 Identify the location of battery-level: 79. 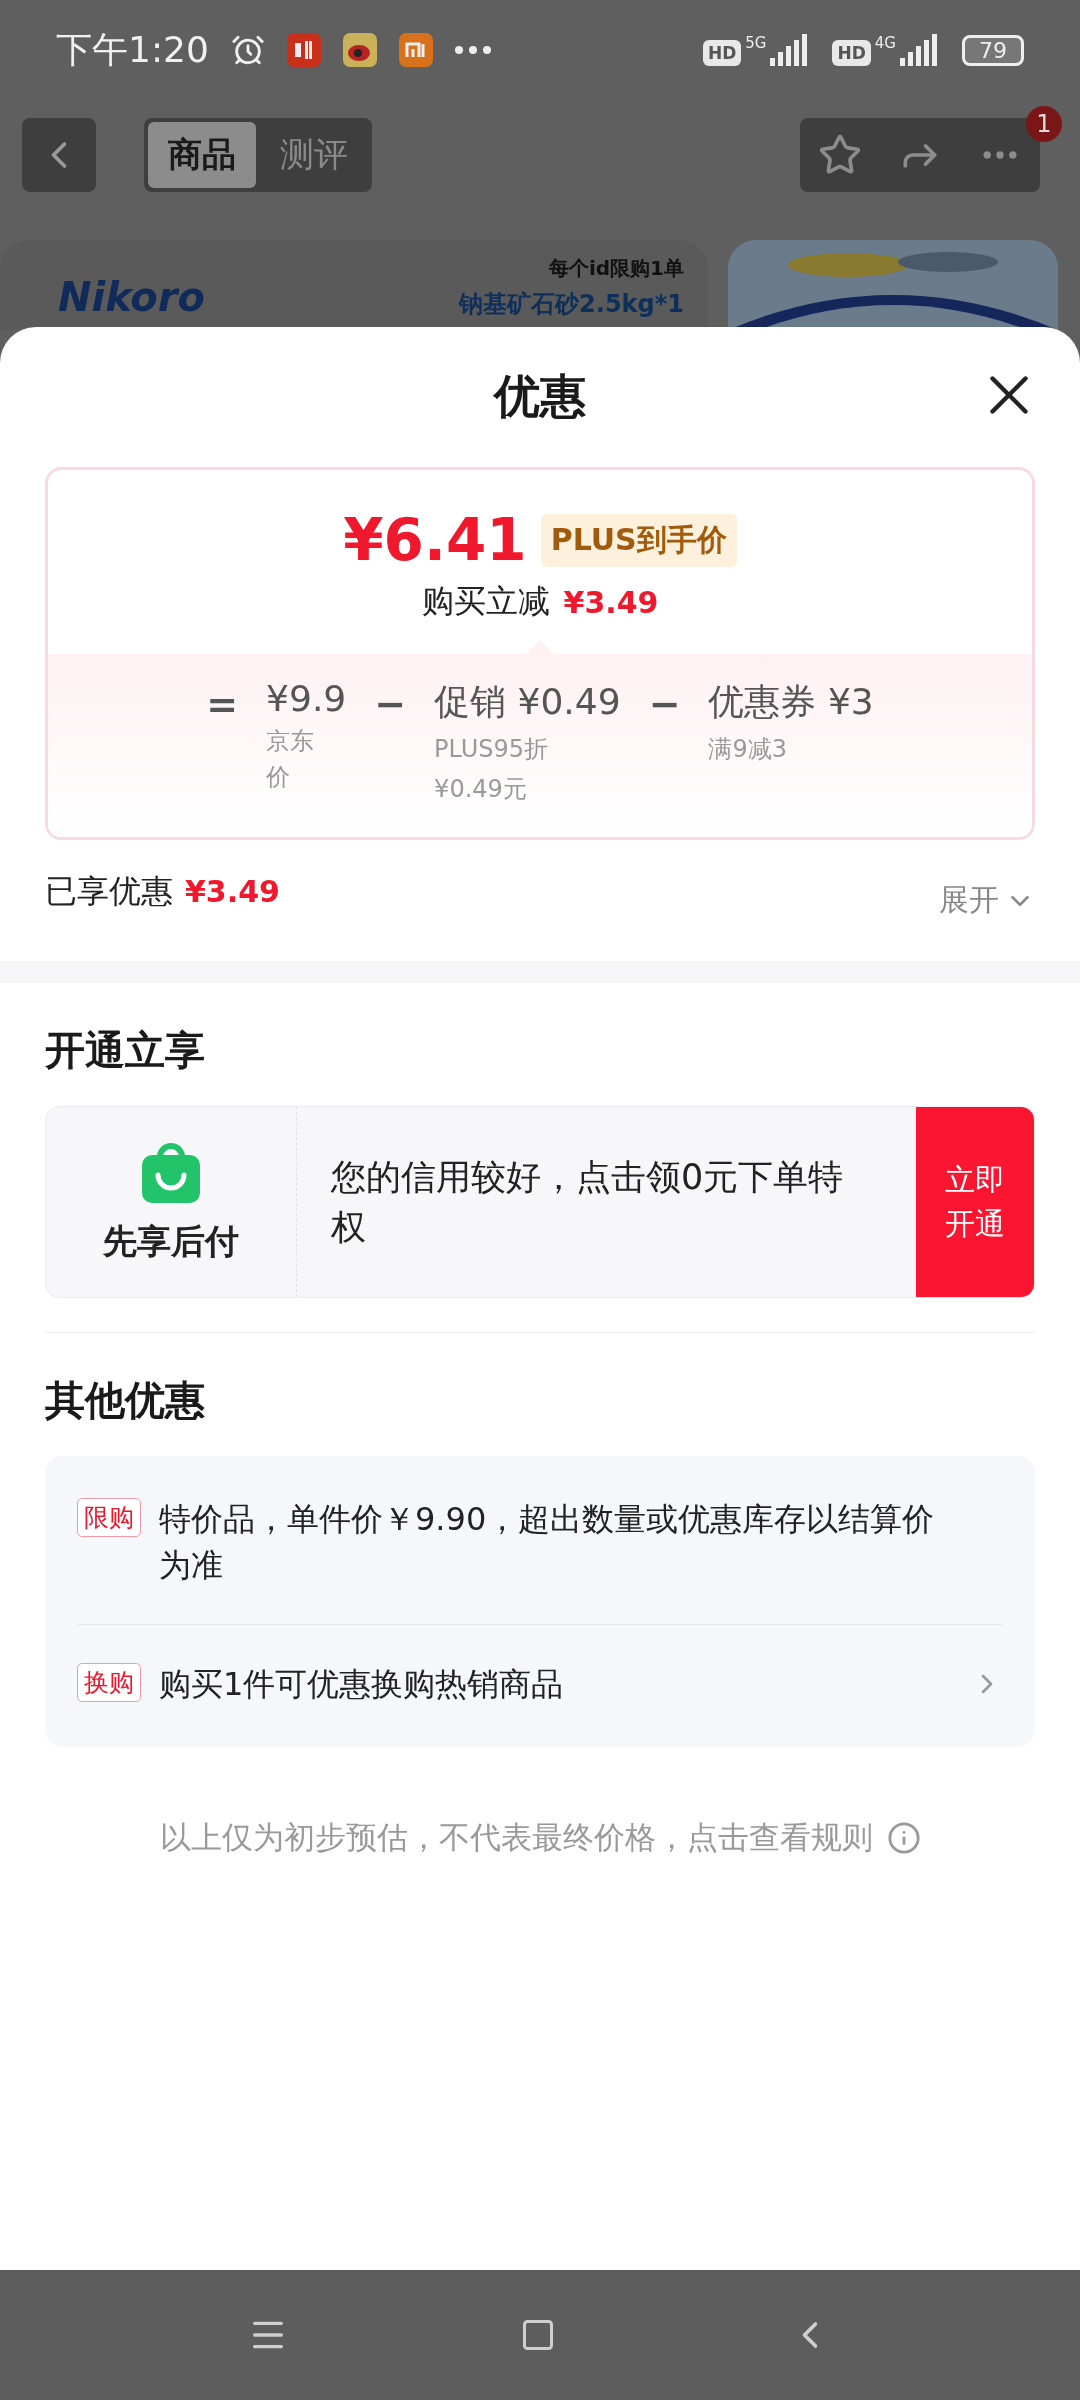
(993, 50).